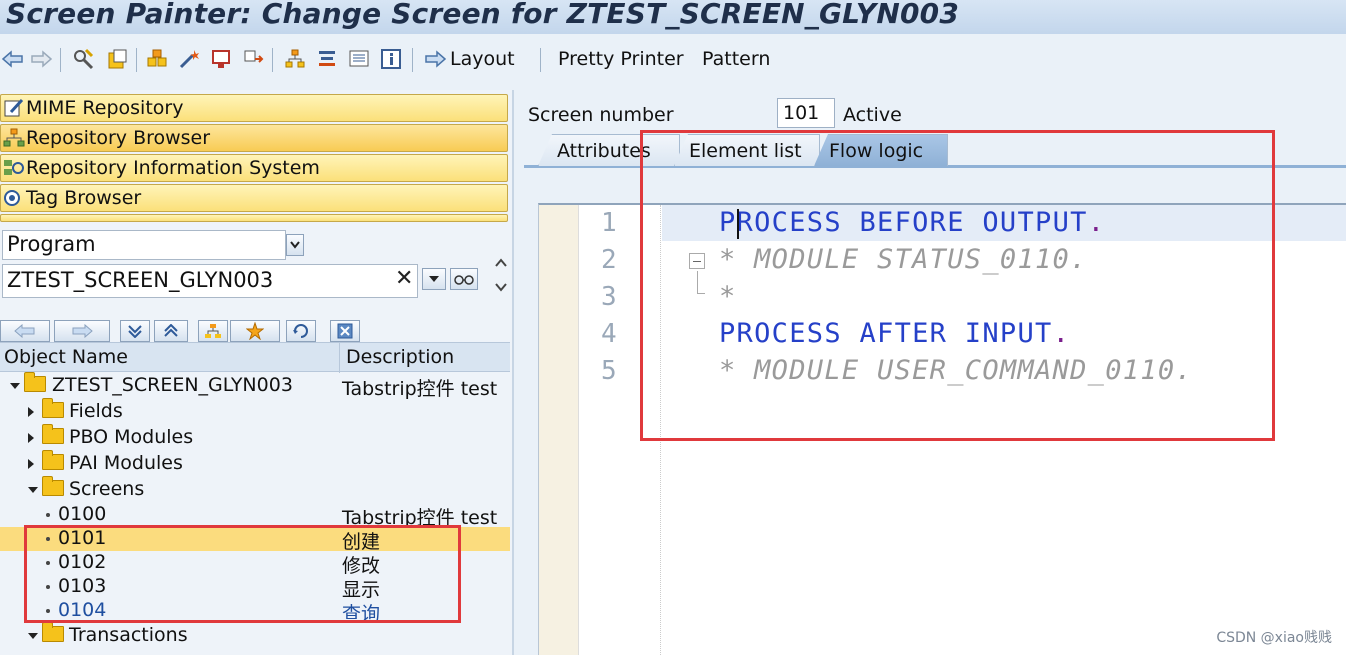 The width and height of the screenshot is (1346, 655). What do you see at coordinates (435, 59) in the screenshot?
I see `layout-arrow-icon` at bounding box center [435, 59].